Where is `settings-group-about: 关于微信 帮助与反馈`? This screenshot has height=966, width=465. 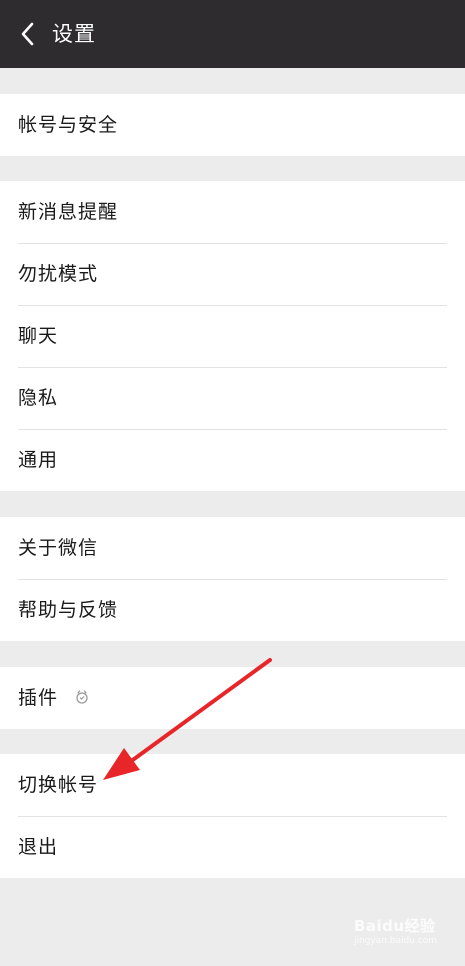 settings-group-about: 关于微信 帮助与反馈 is located at coordinates (232, 579).